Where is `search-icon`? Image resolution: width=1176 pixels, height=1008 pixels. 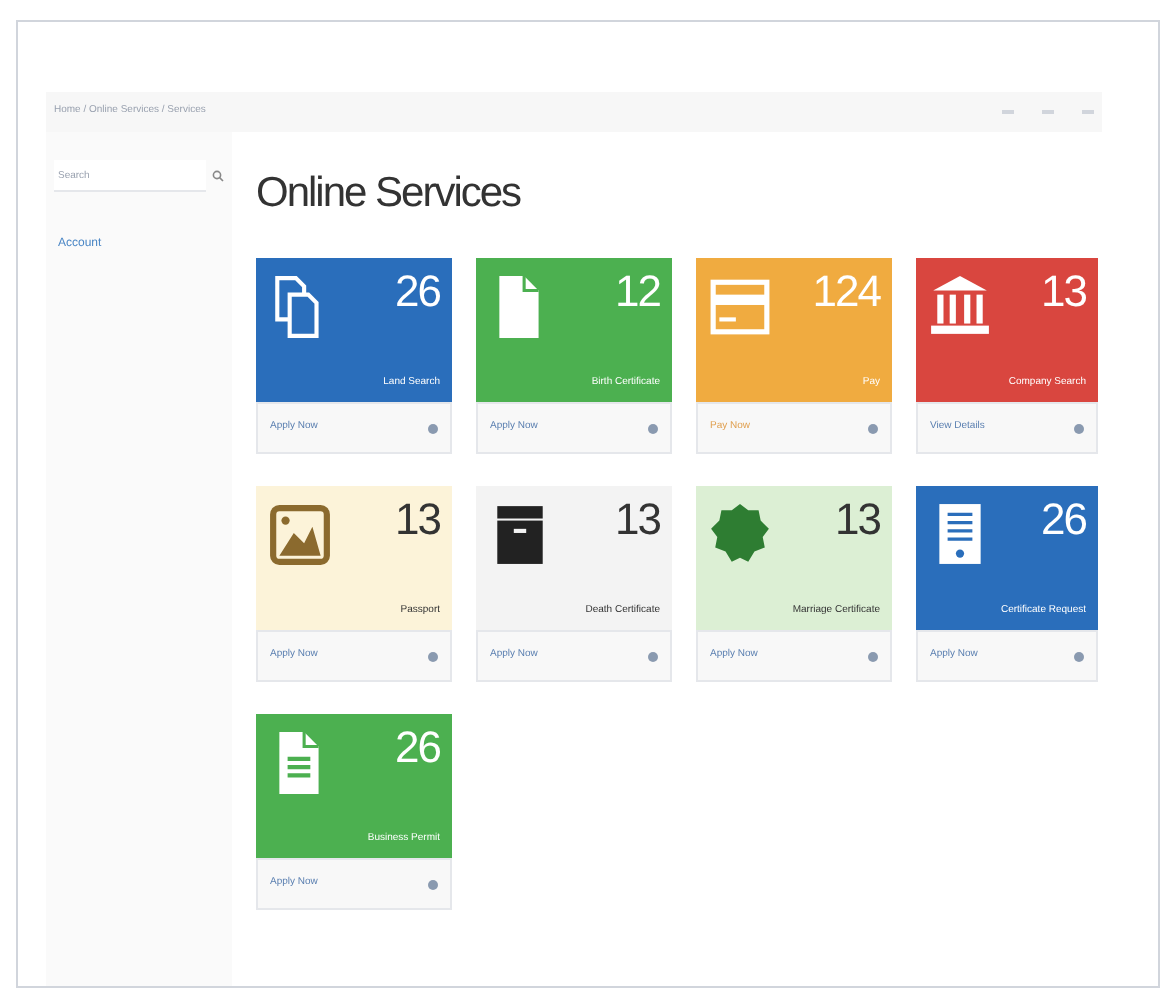
search-icon is located at coordinates (218, 176).